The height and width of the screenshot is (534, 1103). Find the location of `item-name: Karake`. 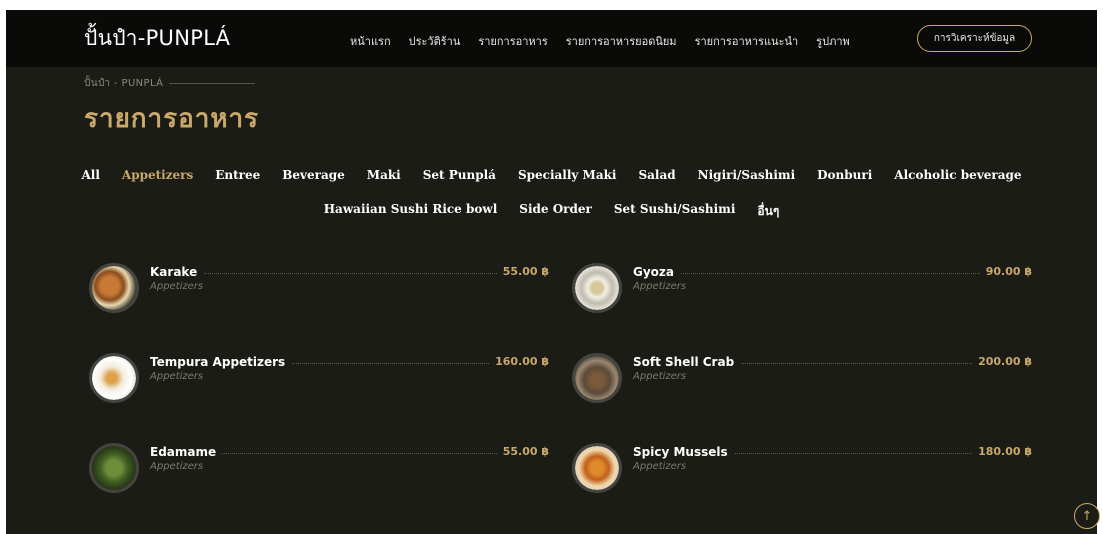

item-name: Karake is located at coordinates (177, 272).